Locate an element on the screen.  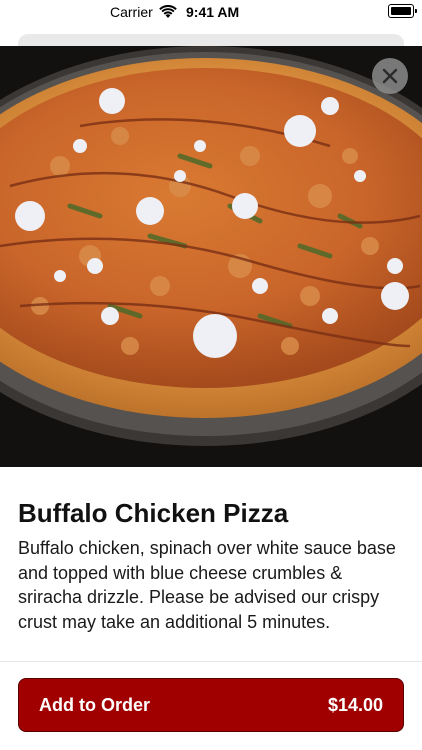
status-time: 9:41 AM is located at coordinates (213, 12).